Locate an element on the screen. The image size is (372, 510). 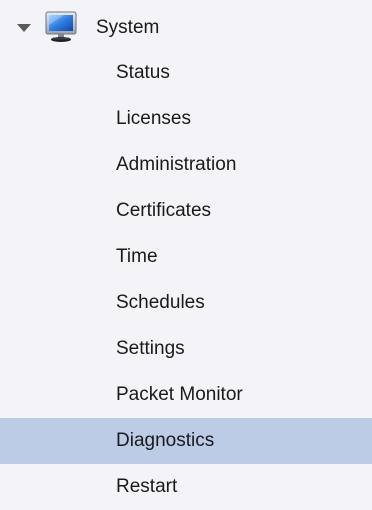
tree-item-schedules: Schedules is located at coordinates (186, 303).